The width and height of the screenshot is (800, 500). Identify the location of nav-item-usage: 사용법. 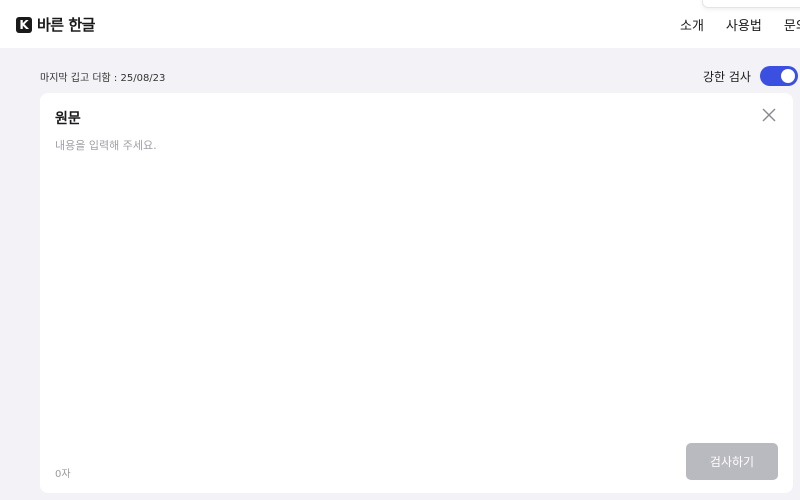
(744, 24).